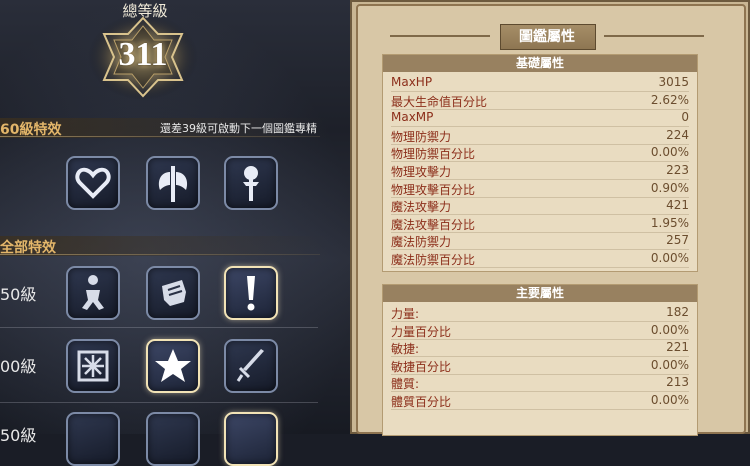 This screenshot has width=750, height=466. What do you see at coordinates (540, 259) in the screenshot?
I see `attribute-row: 魔法防禦百分比 0.00%` at bounding box center [540, 259].